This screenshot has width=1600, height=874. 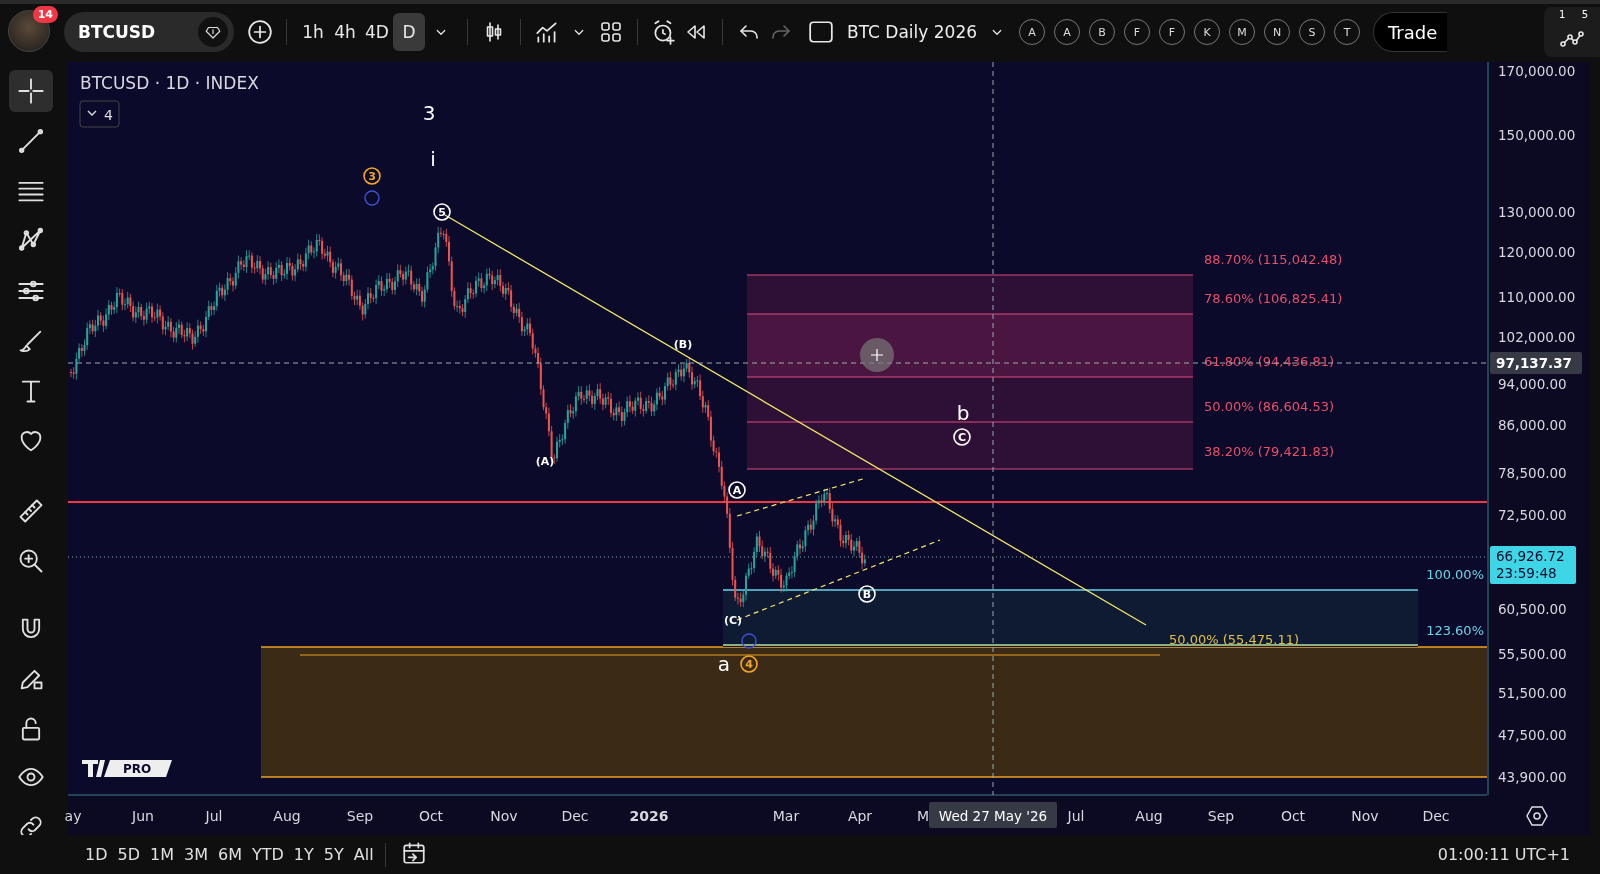 What do you see at coordinates (1533, 565) in the screenshot?
I see `last-price-tag: 66,926.72 23:59:48` at bounding box center [1533, 565].